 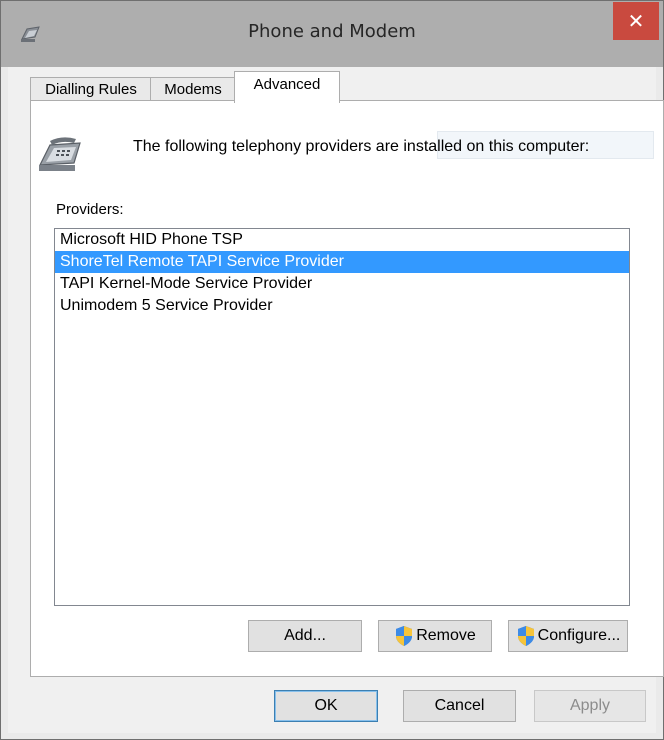 I want to click on list-item: Unimodem 5 Service Provider, so click(x=342, y=306).